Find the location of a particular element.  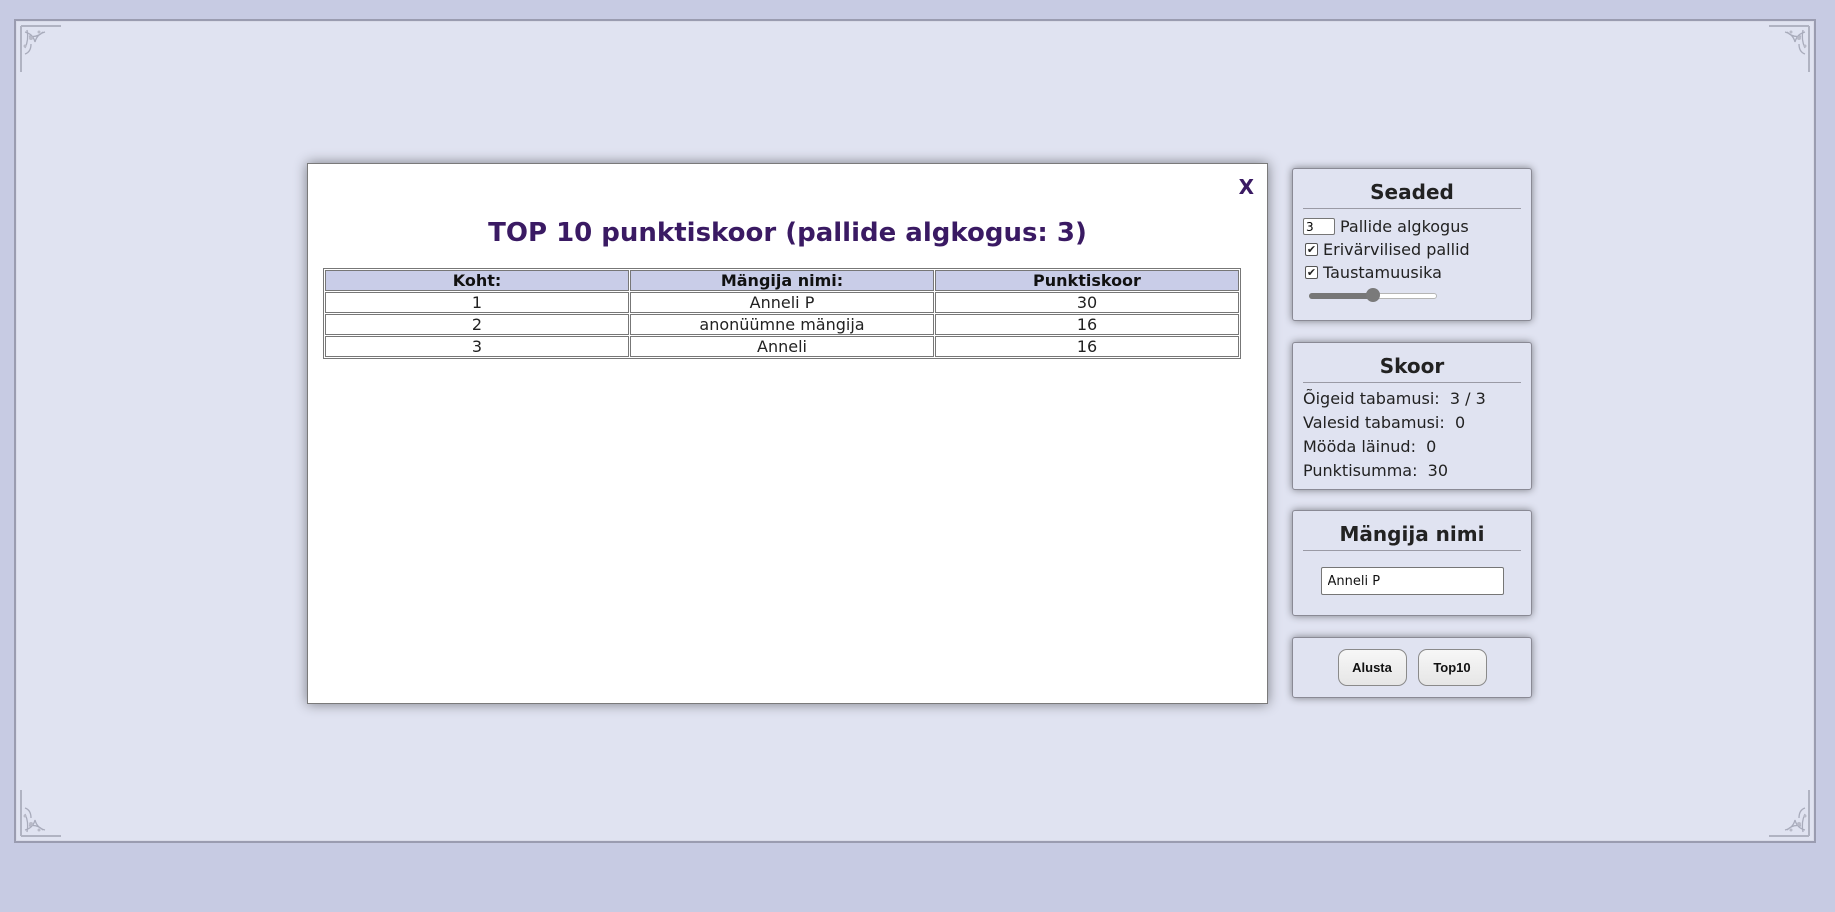

column-header-rank: Koht: is located at coordinates (477, 280).